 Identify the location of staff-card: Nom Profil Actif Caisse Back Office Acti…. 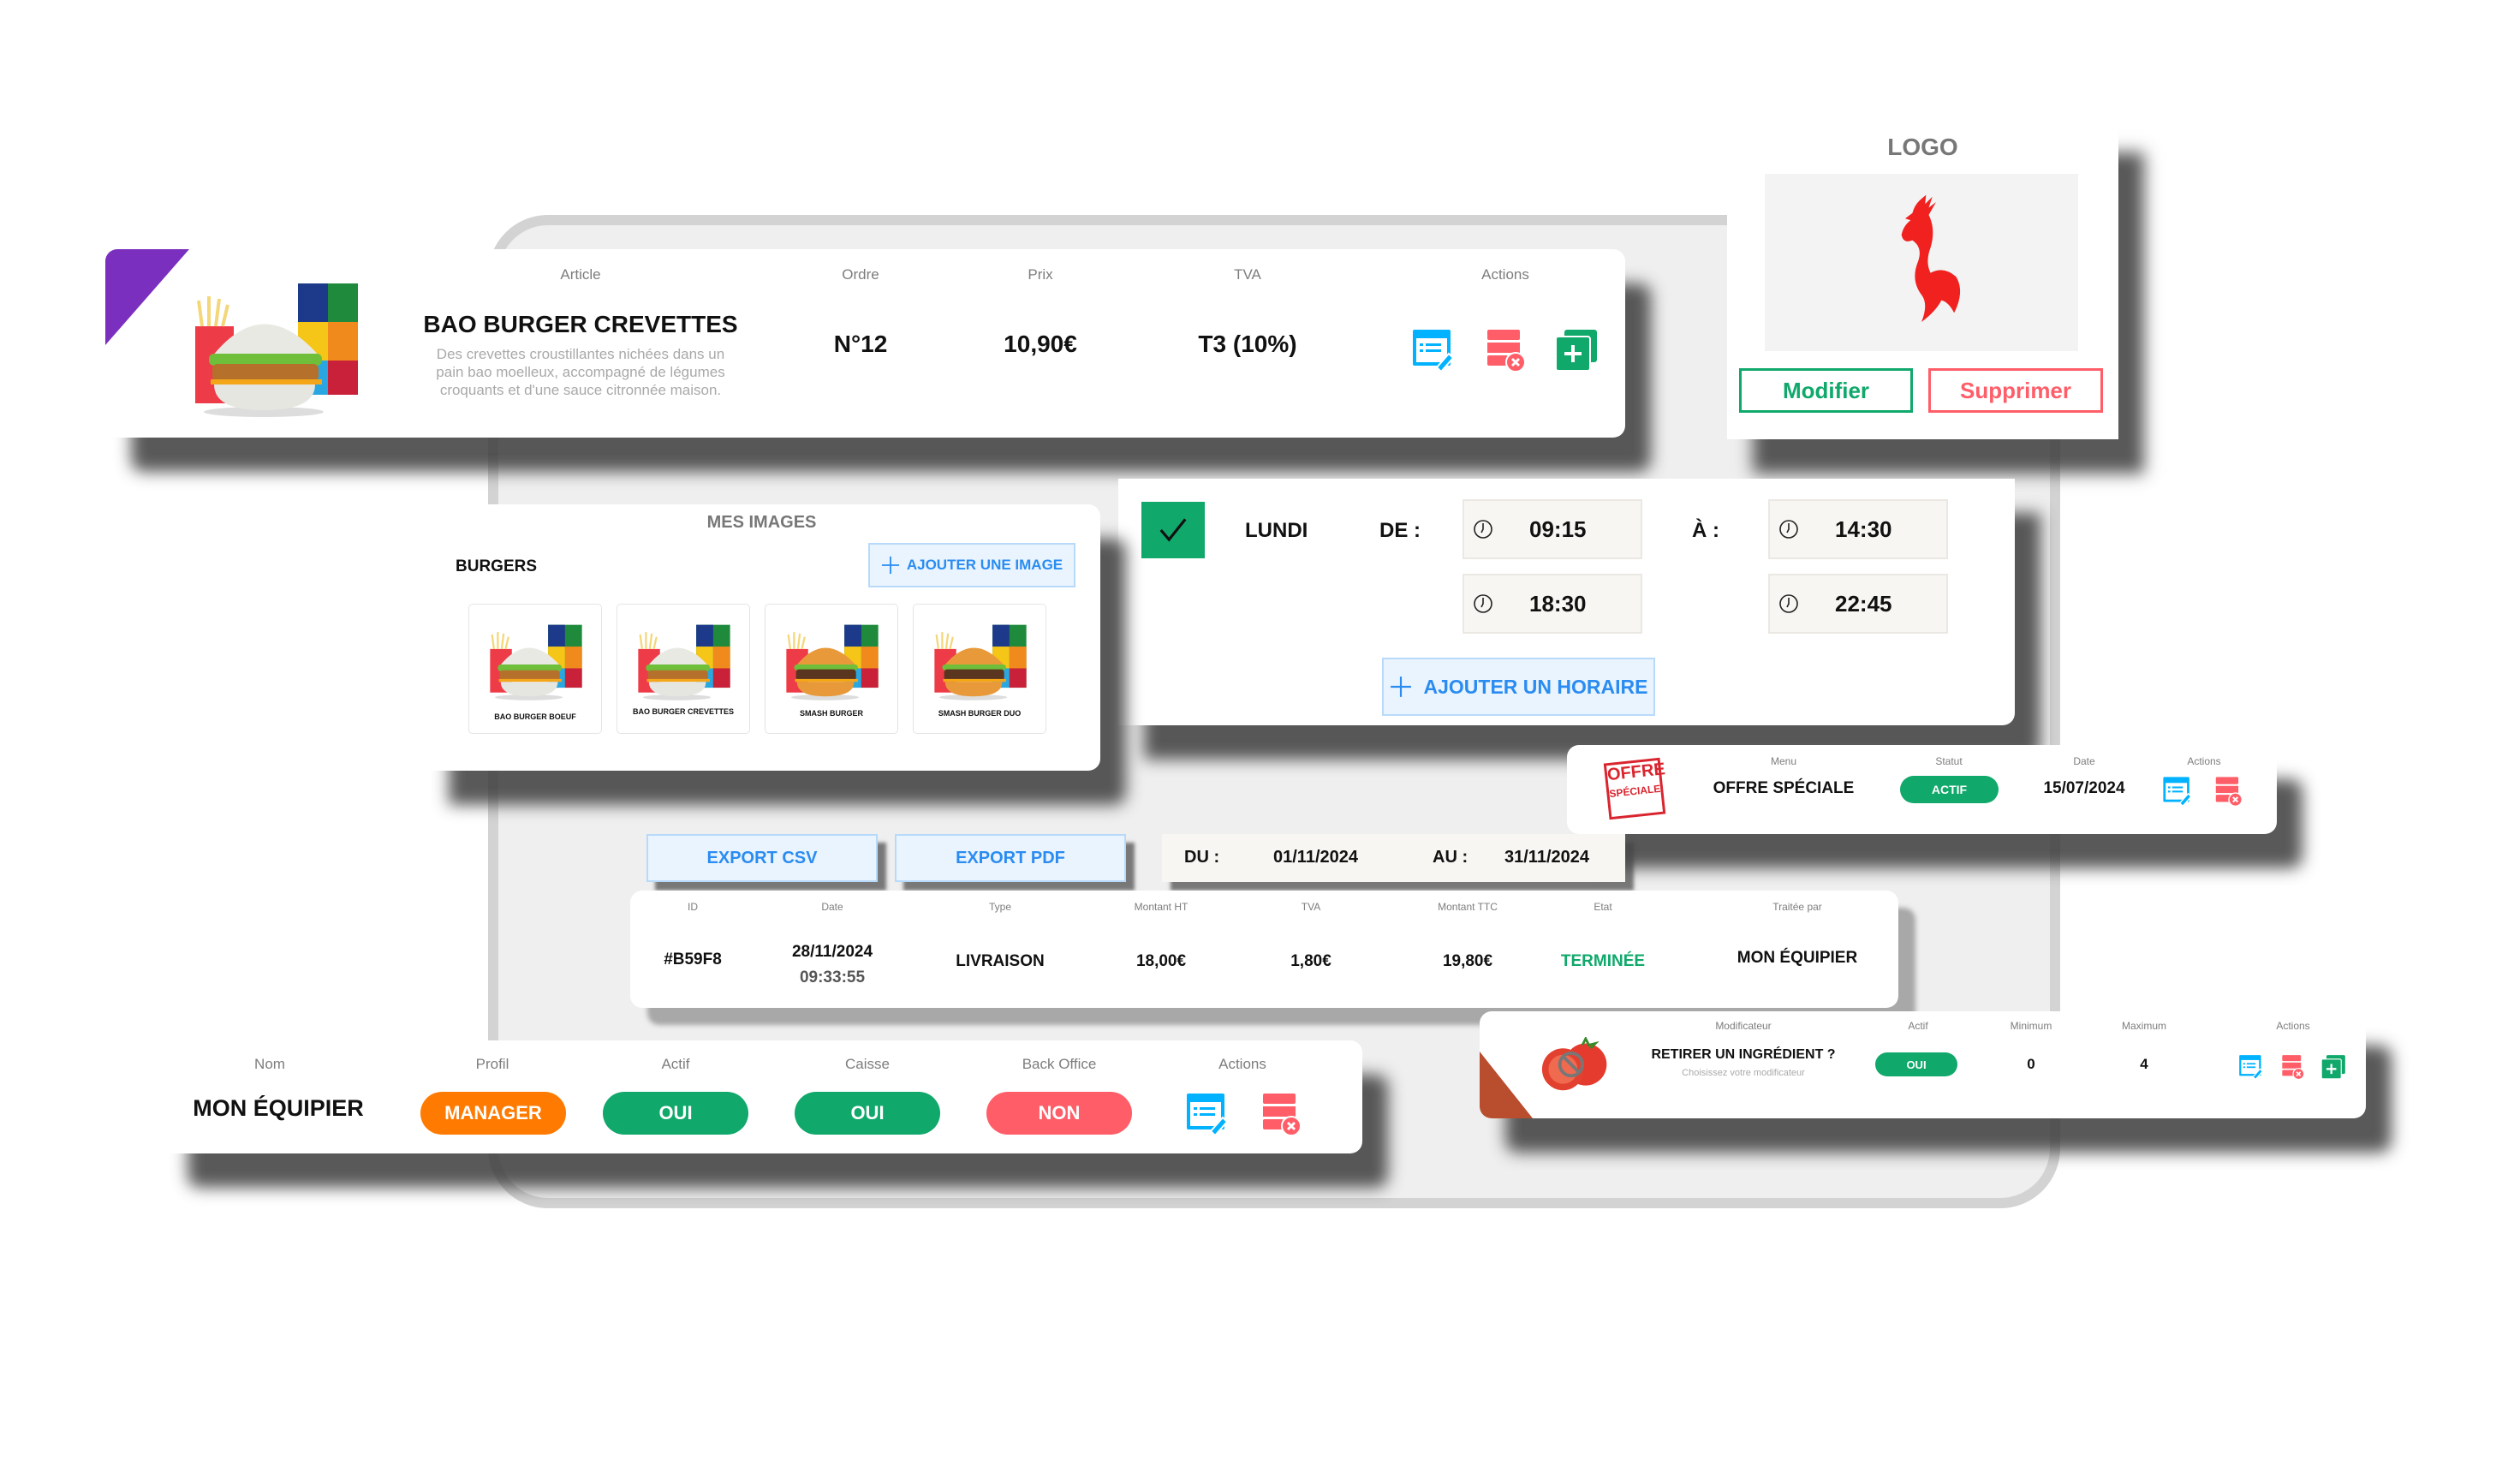
(762, 1097).